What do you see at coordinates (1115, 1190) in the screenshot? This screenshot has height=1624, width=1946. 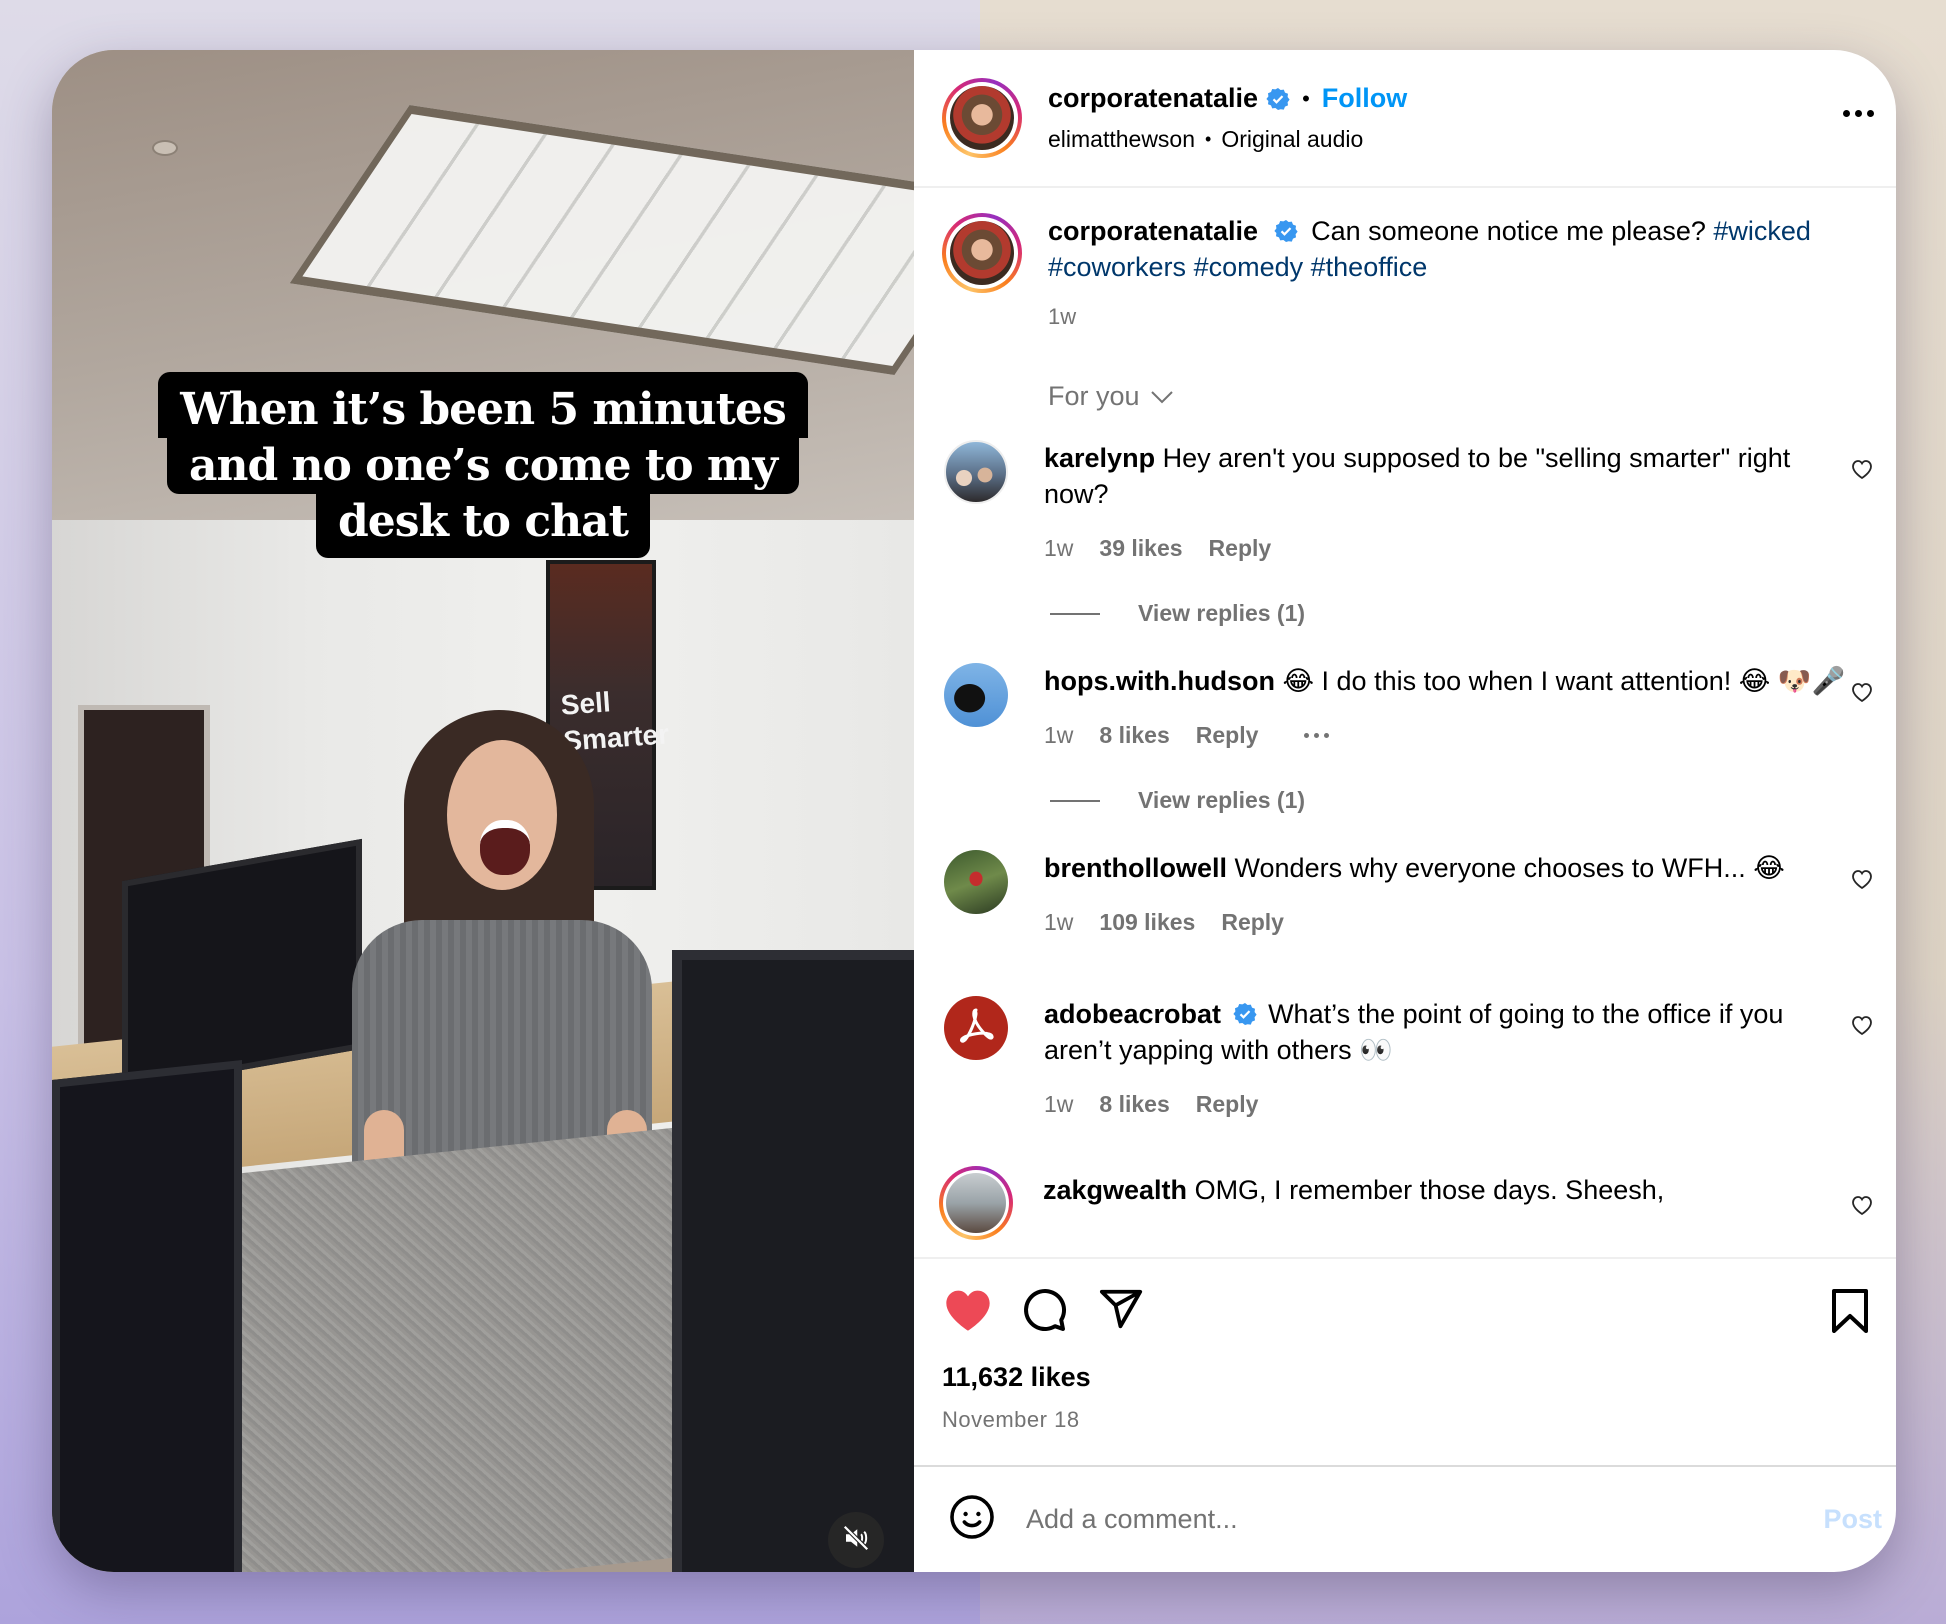 I see `commenter-username-link: zakgwealth` at bounding box center [1115, 1190].